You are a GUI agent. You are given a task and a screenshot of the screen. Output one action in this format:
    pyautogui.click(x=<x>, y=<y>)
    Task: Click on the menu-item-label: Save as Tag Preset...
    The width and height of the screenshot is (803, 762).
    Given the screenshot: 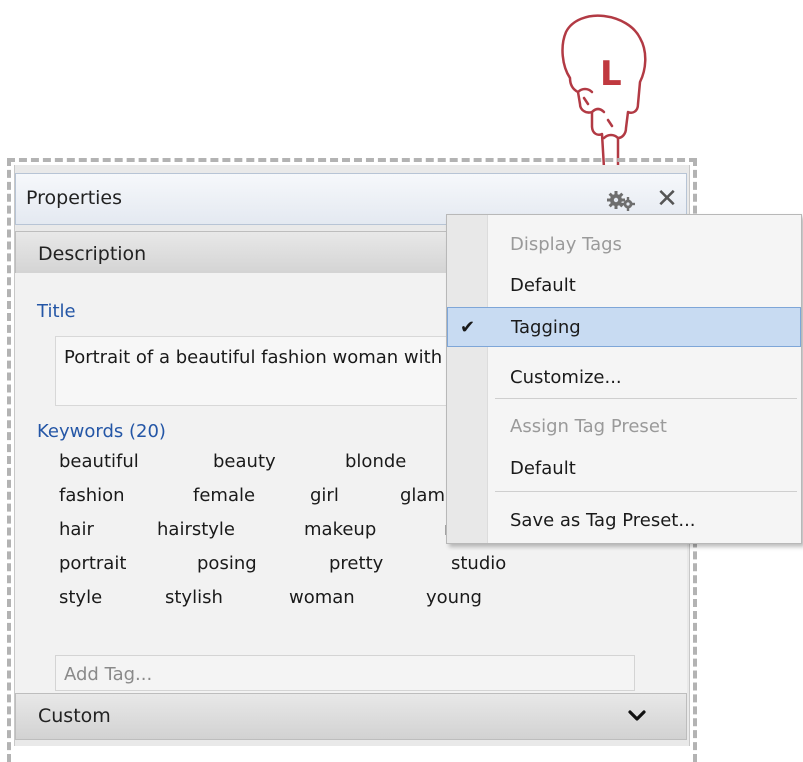 What is the action you would take?
    pyautogui.click(x=603, y=520)
    